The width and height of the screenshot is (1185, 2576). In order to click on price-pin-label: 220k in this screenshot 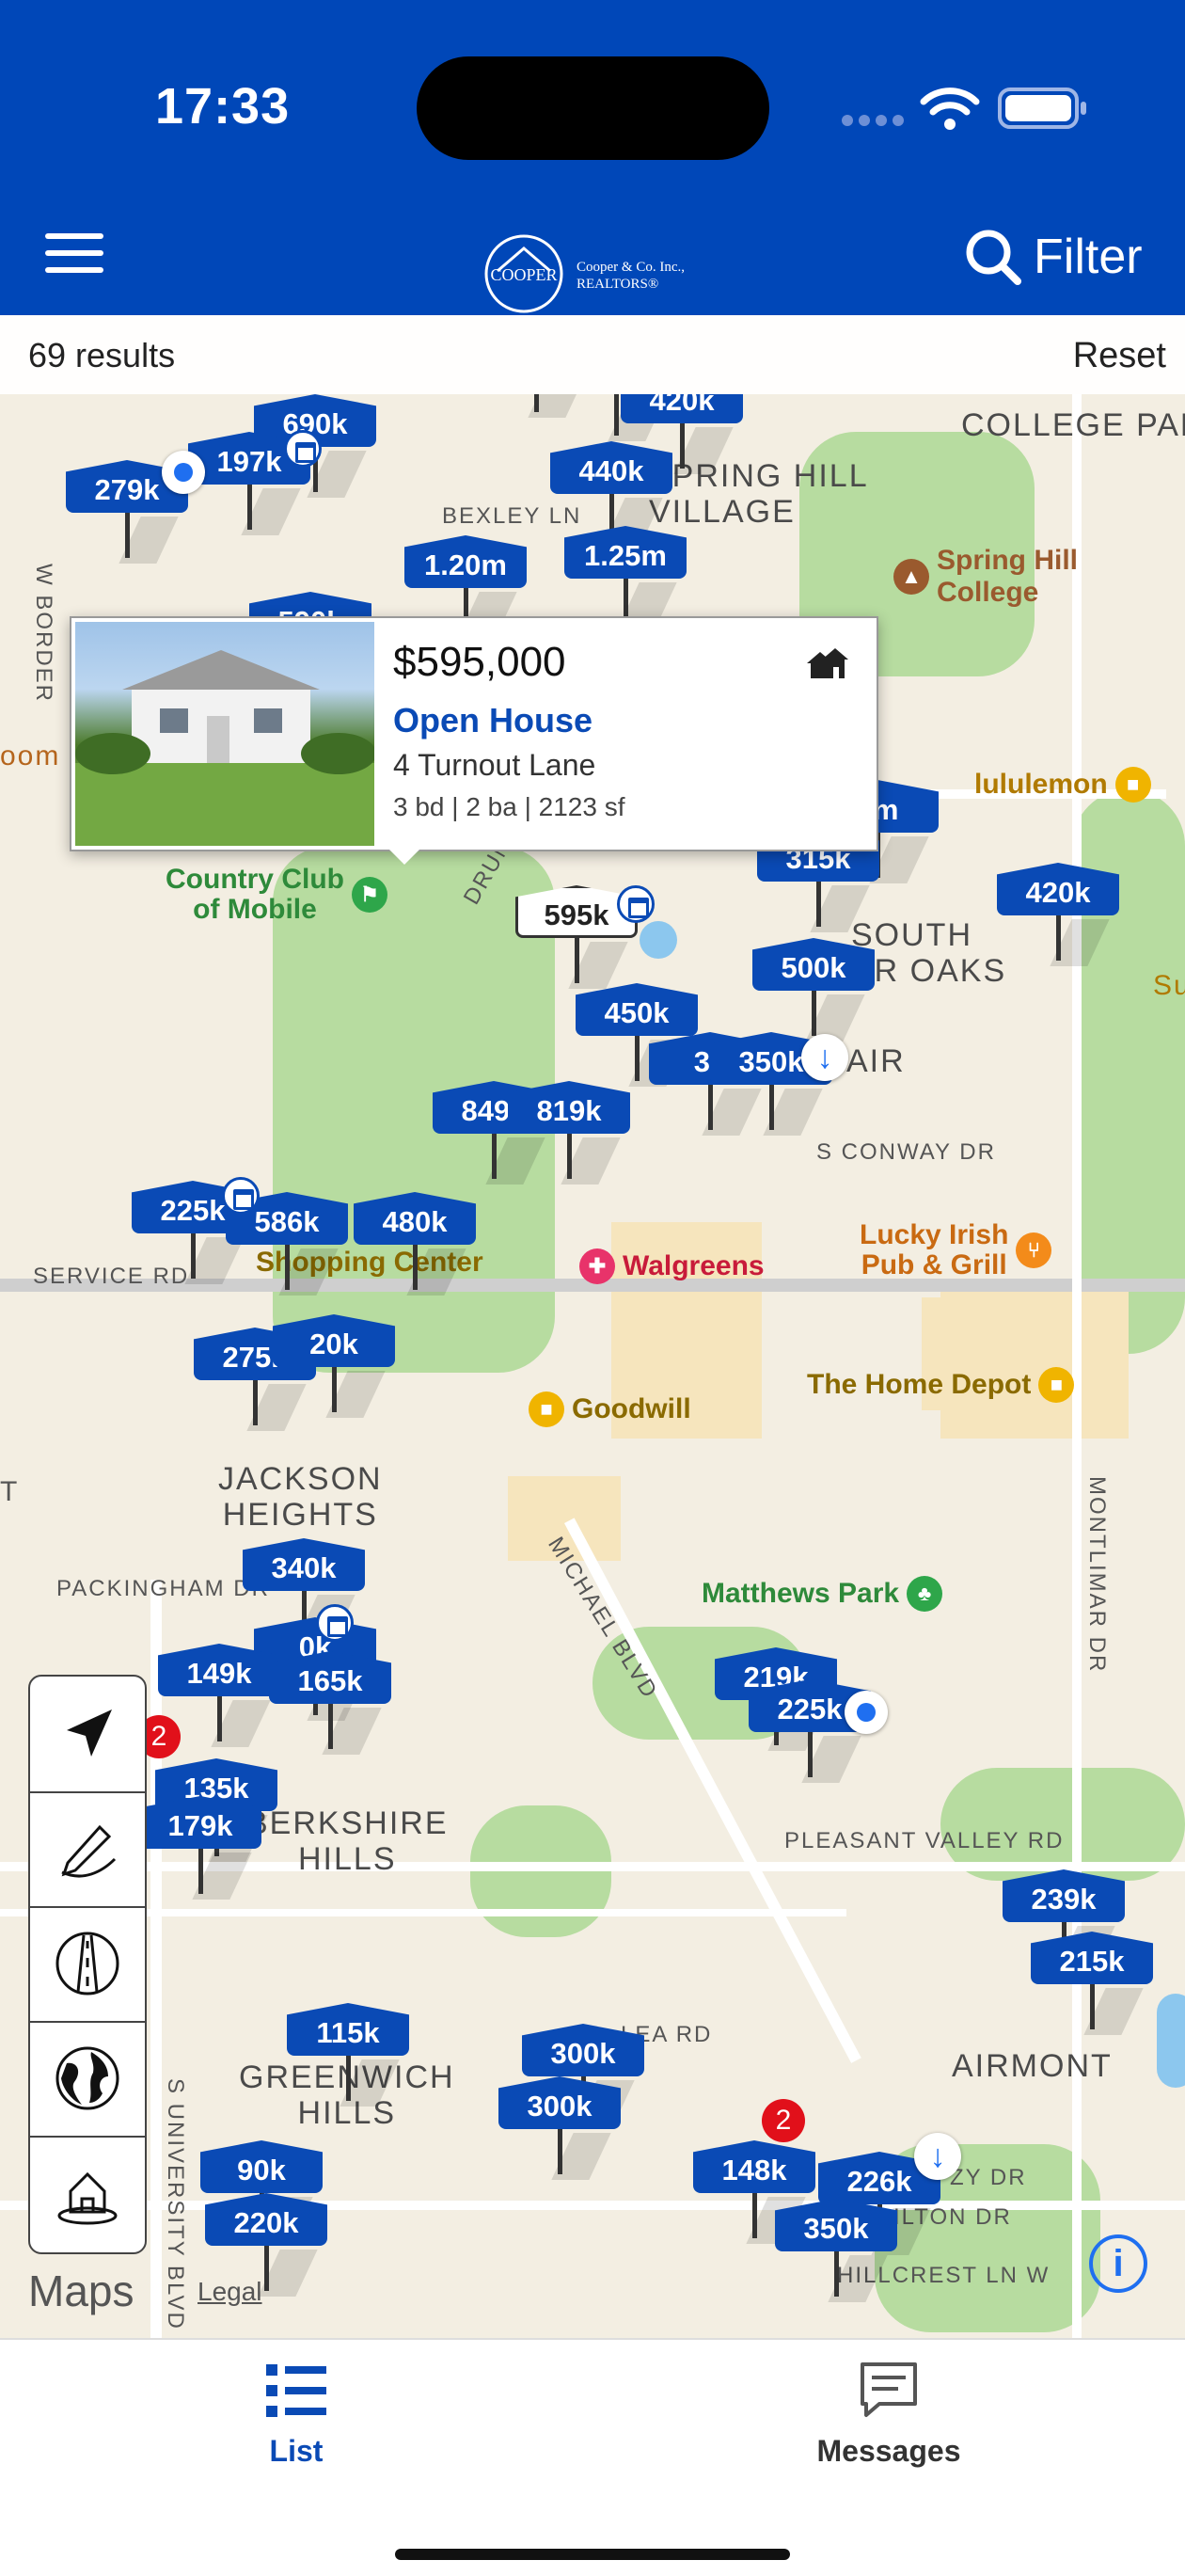, I will do `click(266, 2219)`.